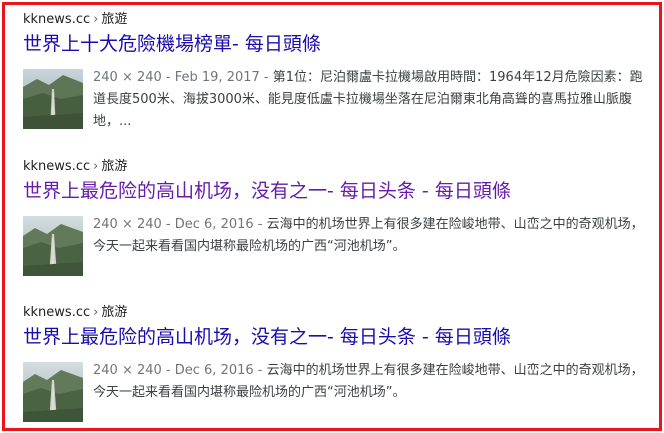  I want to click on result-breadcrumb: kknews.cc › 旅遊, so click(338, 20).